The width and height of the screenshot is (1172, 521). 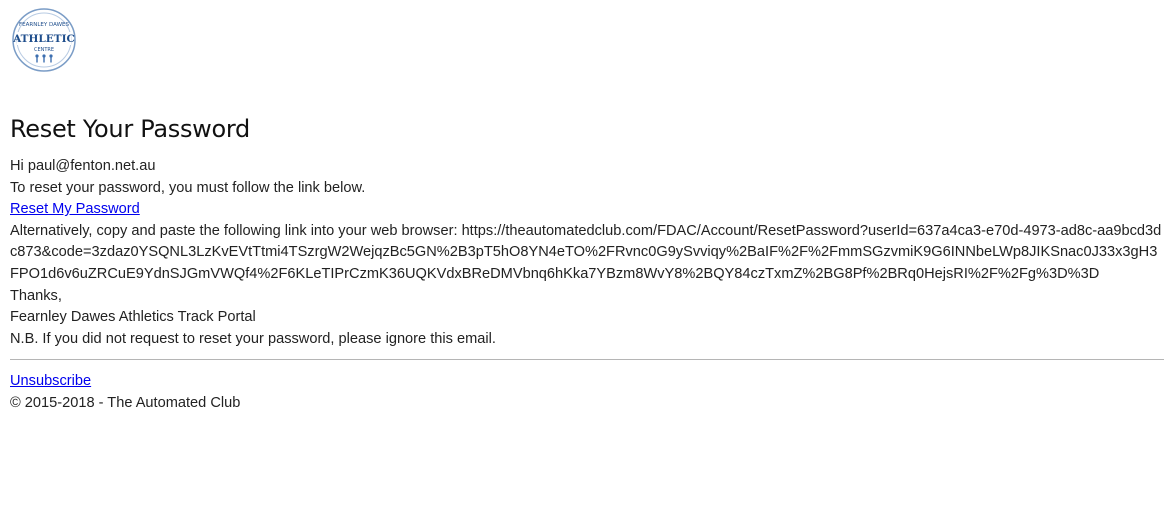 What do you see at coordinates (133, 317) in the screenshot?
I see `signature-text: Fearnley Dawes Athletics Track Portal` at bounding box center [133, 317].